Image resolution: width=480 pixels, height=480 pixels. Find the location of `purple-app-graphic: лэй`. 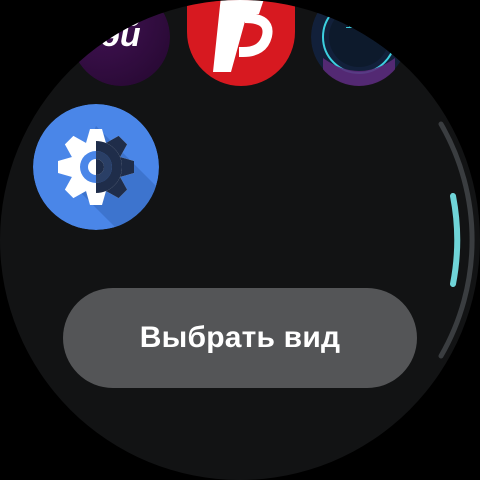

purple-app-graphic: лэй is located at coordinates (121, 43).